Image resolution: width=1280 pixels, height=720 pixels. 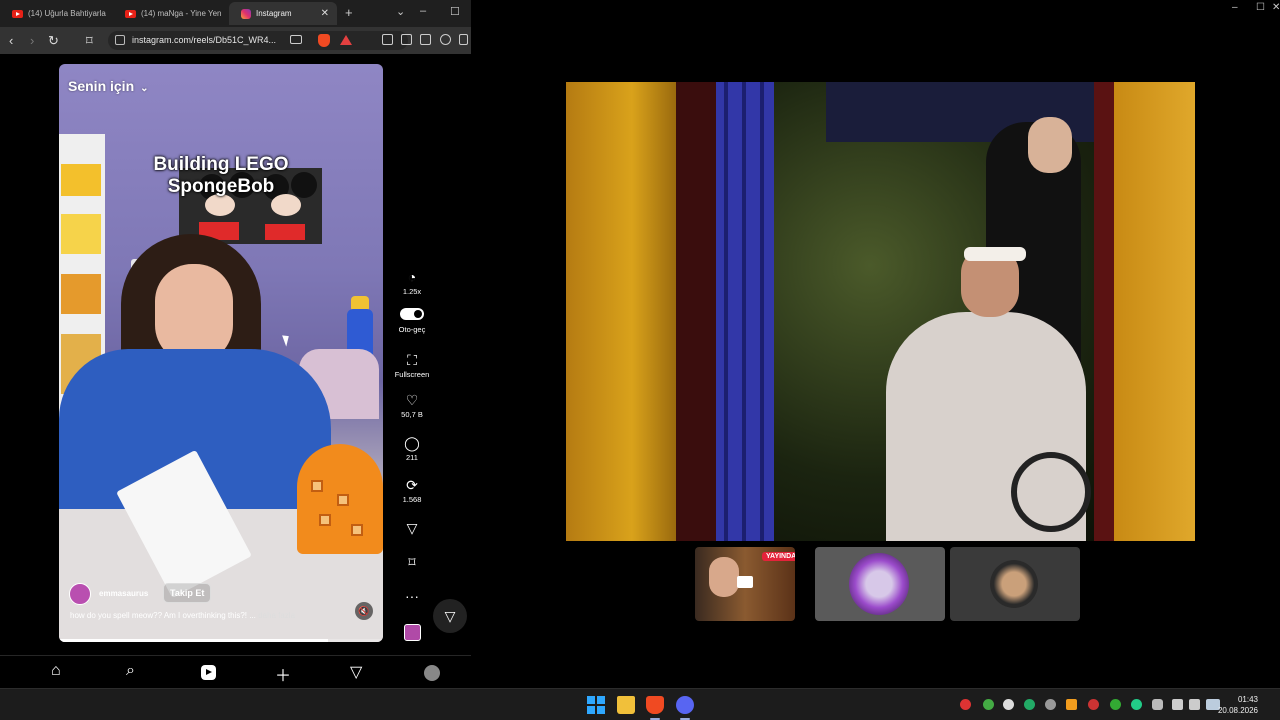 What do you see at coordinates (11, 40) in the screenshot?
I see `back-icon: ‹` at bounding box center [11, 40].